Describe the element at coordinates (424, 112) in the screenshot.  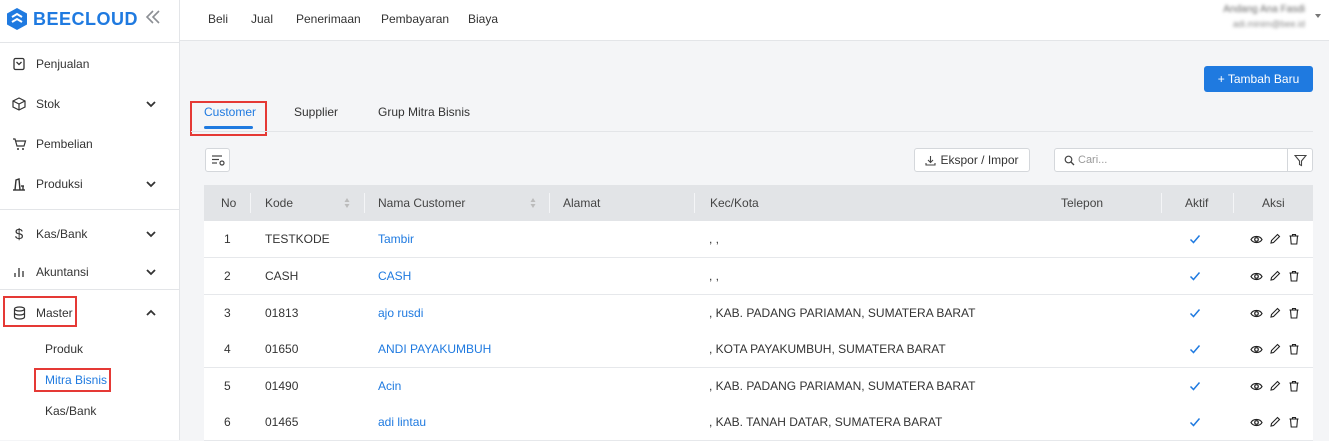
I see `tab-grup-mitra-bisnis: Grup Mitra Bisnis` at that location.